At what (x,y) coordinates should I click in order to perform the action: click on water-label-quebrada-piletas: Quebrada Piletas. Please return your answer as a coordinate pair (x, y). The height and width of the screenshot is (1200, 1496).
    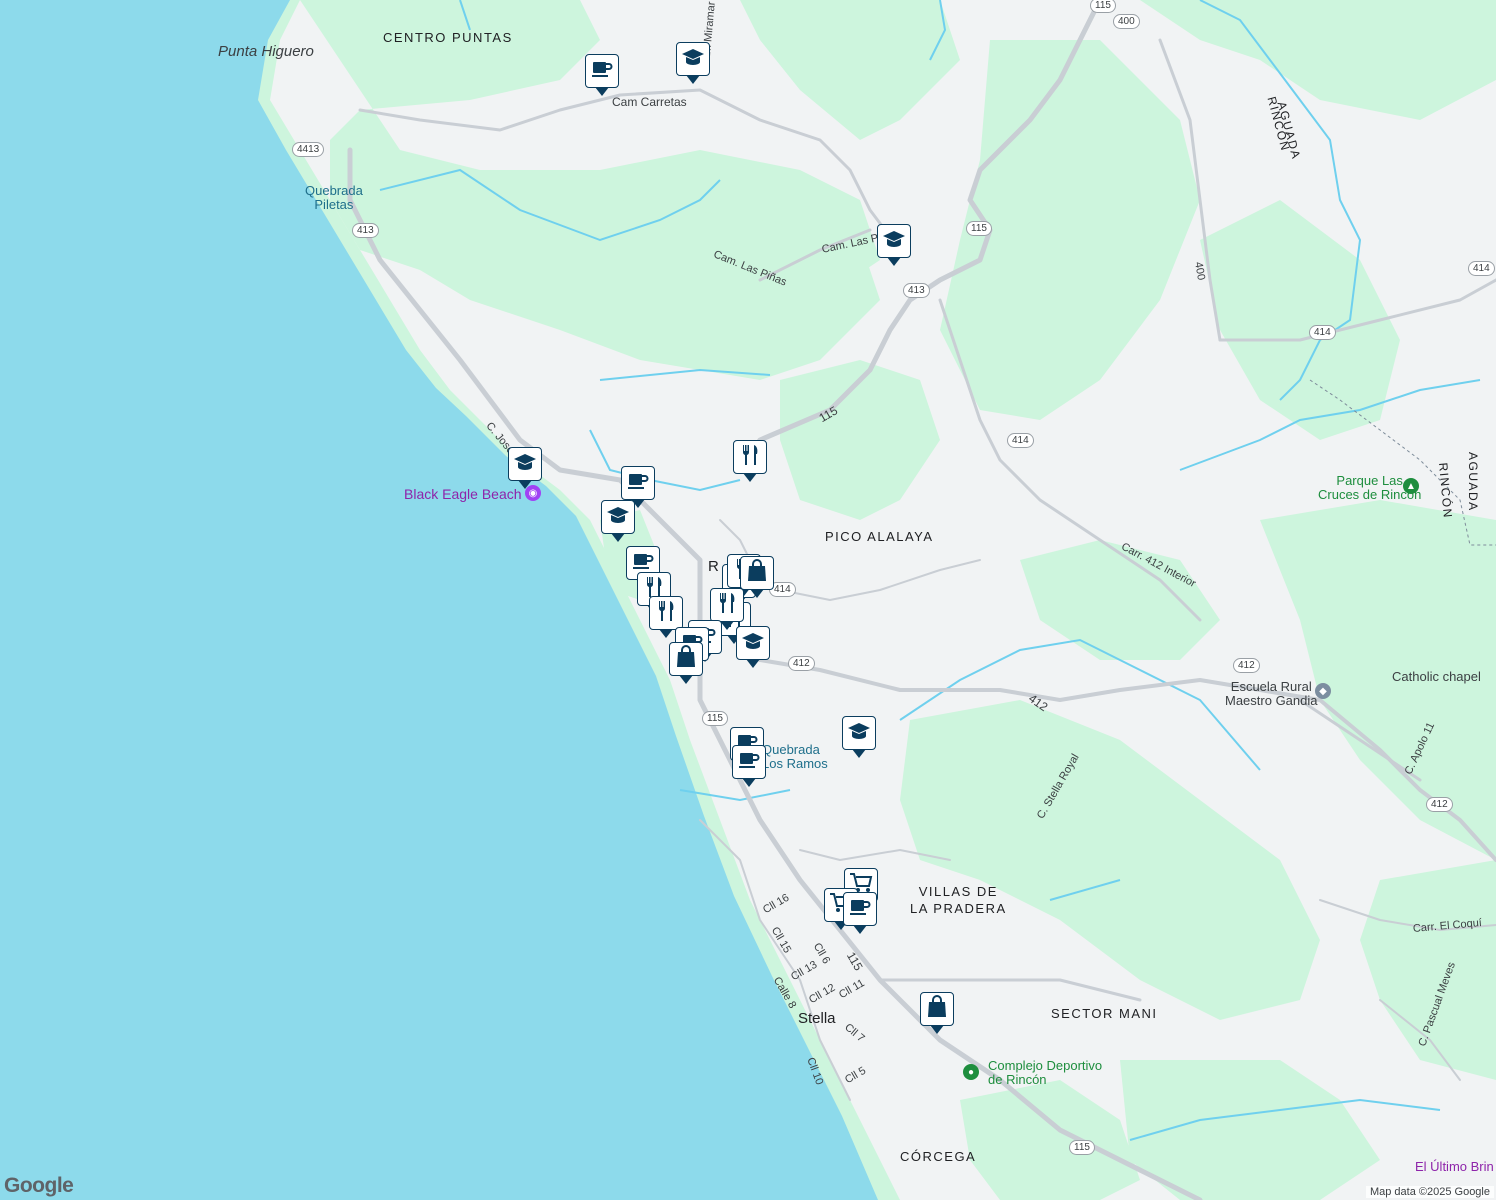
    Looking at the image, I should click on (334, 197).